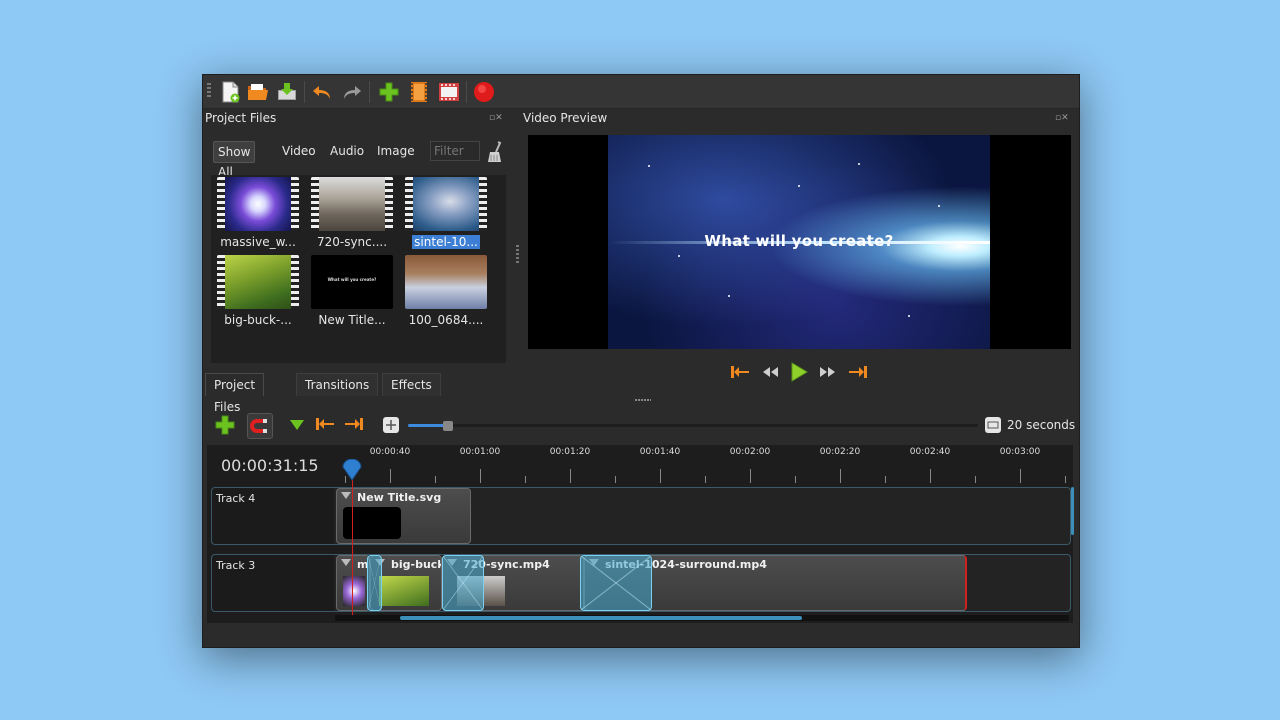 This screenshot has width=1280, height=720. Describe the element at coordinates (517, 255) in the screenshot. I see `vertical-splitter` at that location.